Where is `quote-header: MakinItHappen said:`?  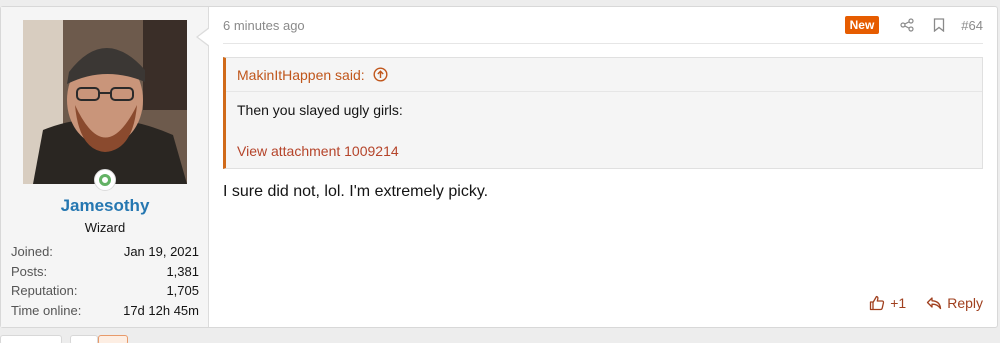 quote-header: MakinItHappen said: is located at coordinates (604, 75).